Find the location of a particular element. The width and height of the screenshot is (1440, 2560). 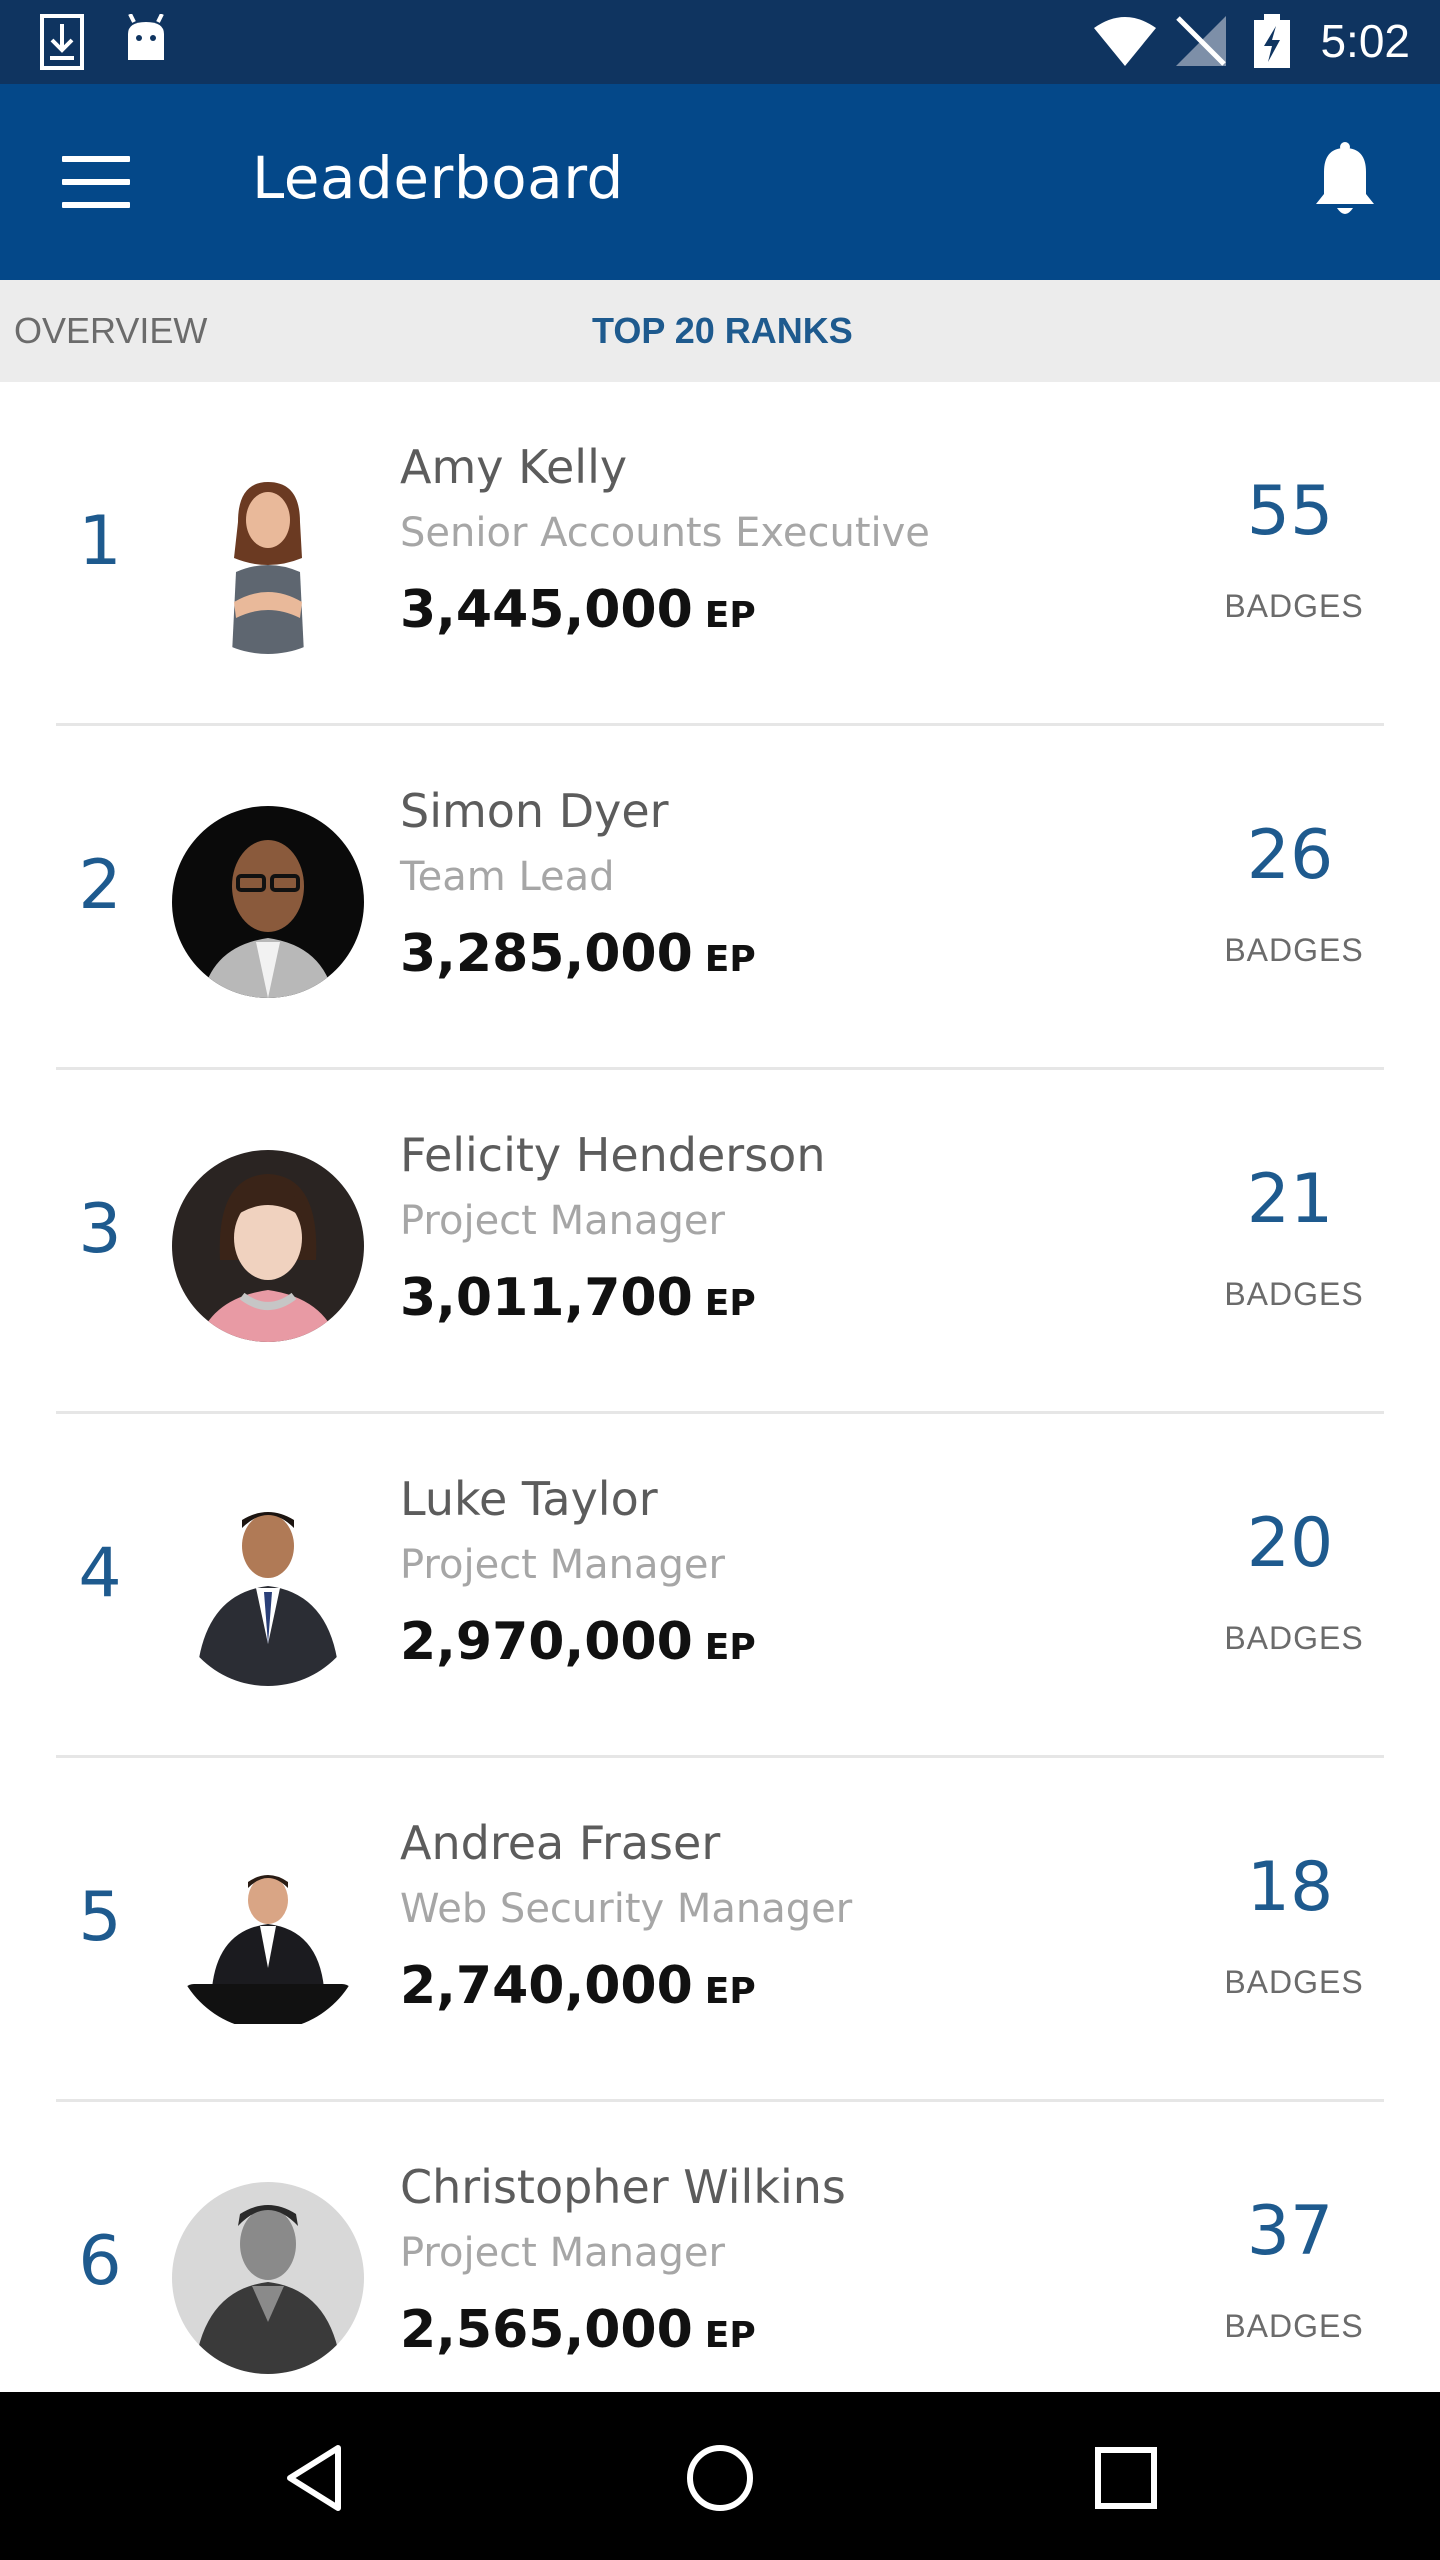

user-name: Simon Dyer is located at coordinates (534, 811).